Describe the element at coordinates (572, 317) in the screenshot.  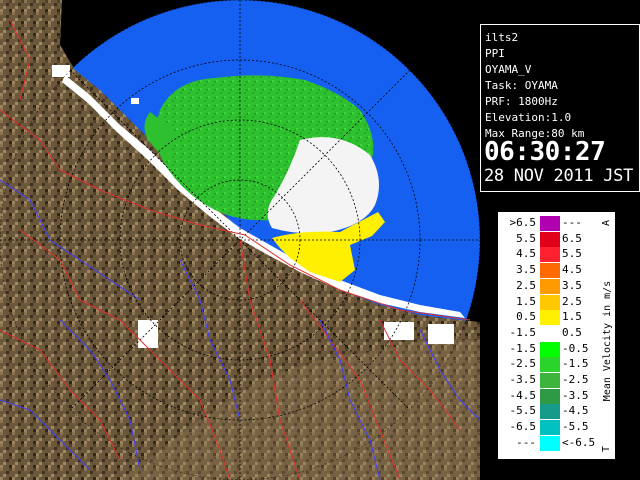
I see `legend-upper-bound: 1.5` at that location.